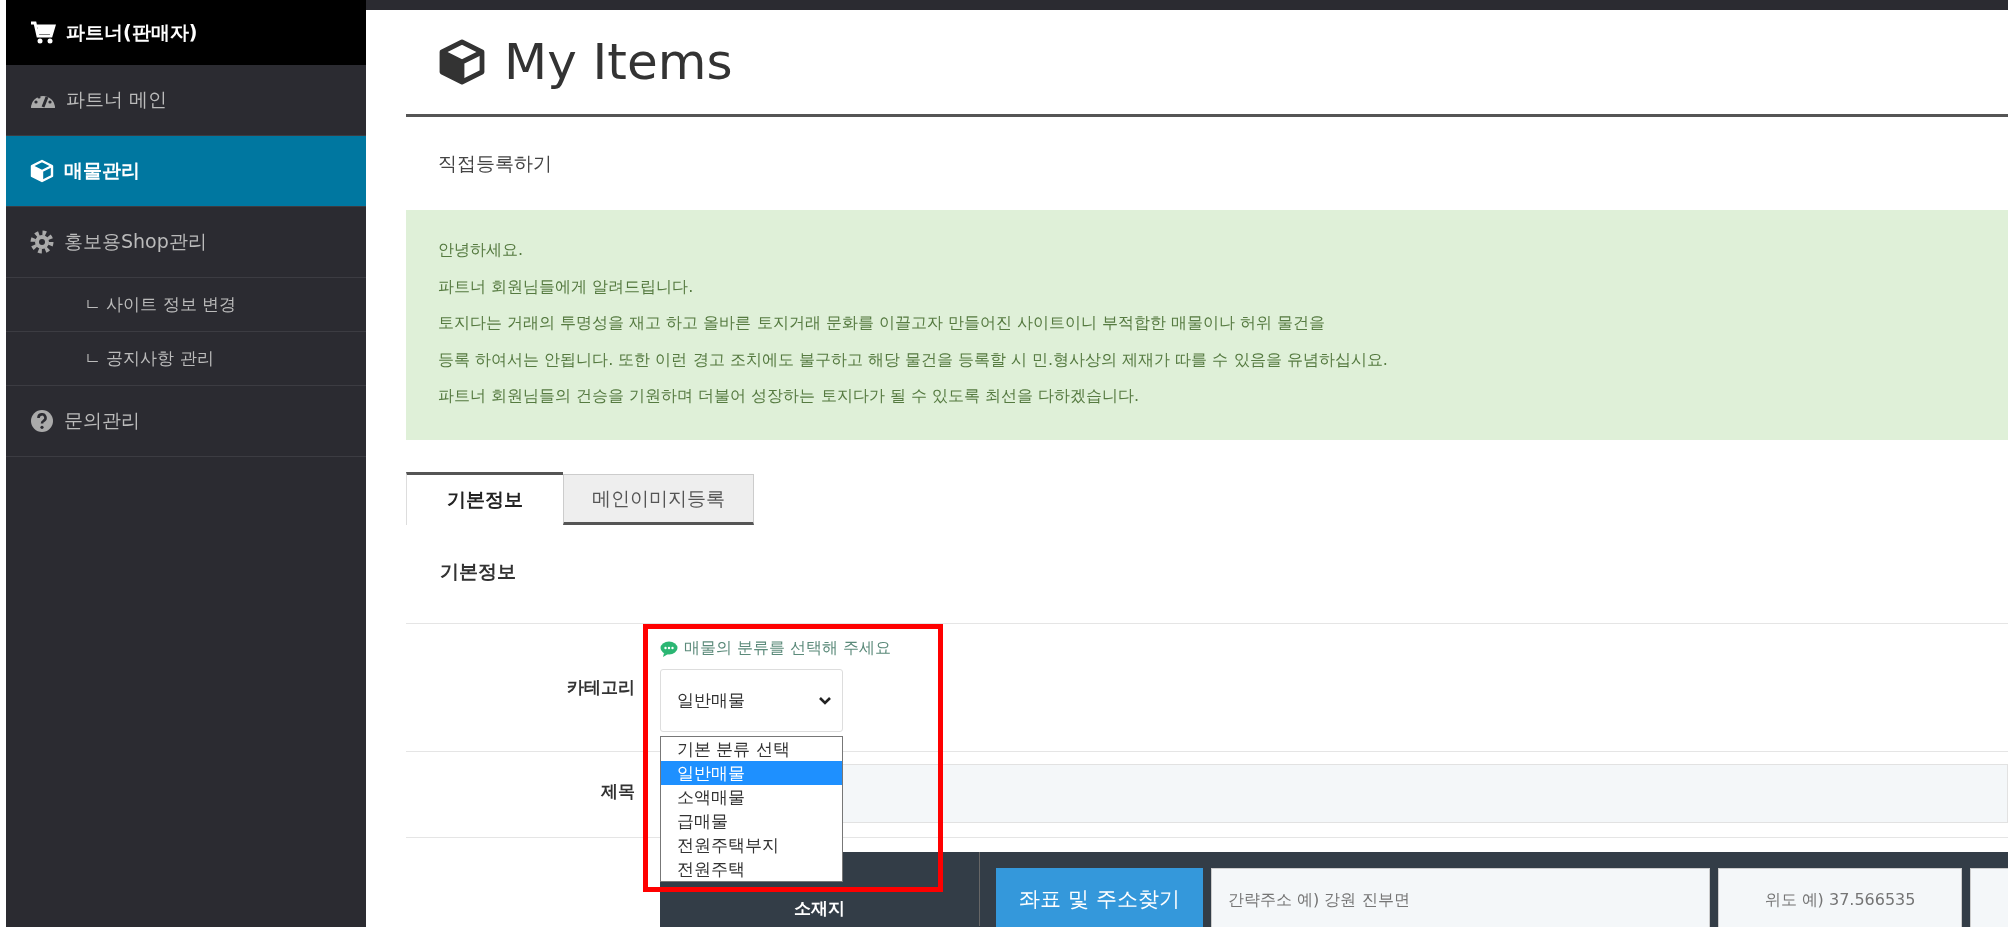  Describe the element at coordinates (825, 700) in the screenshot. I see `chevron-down-icon` at that location.